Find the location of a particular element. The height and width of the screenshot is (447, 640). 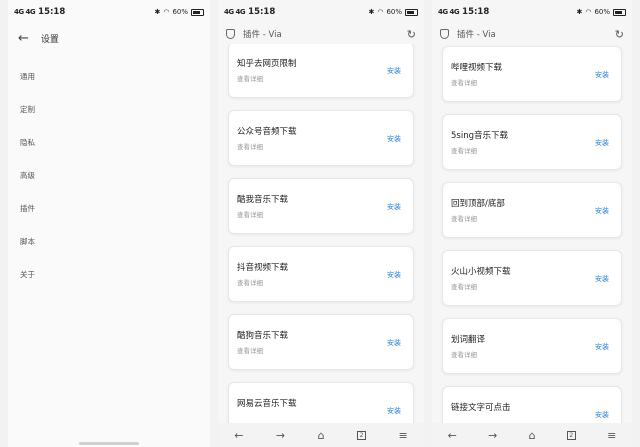

page-title: 设置 is located at coordinates (49, 39).